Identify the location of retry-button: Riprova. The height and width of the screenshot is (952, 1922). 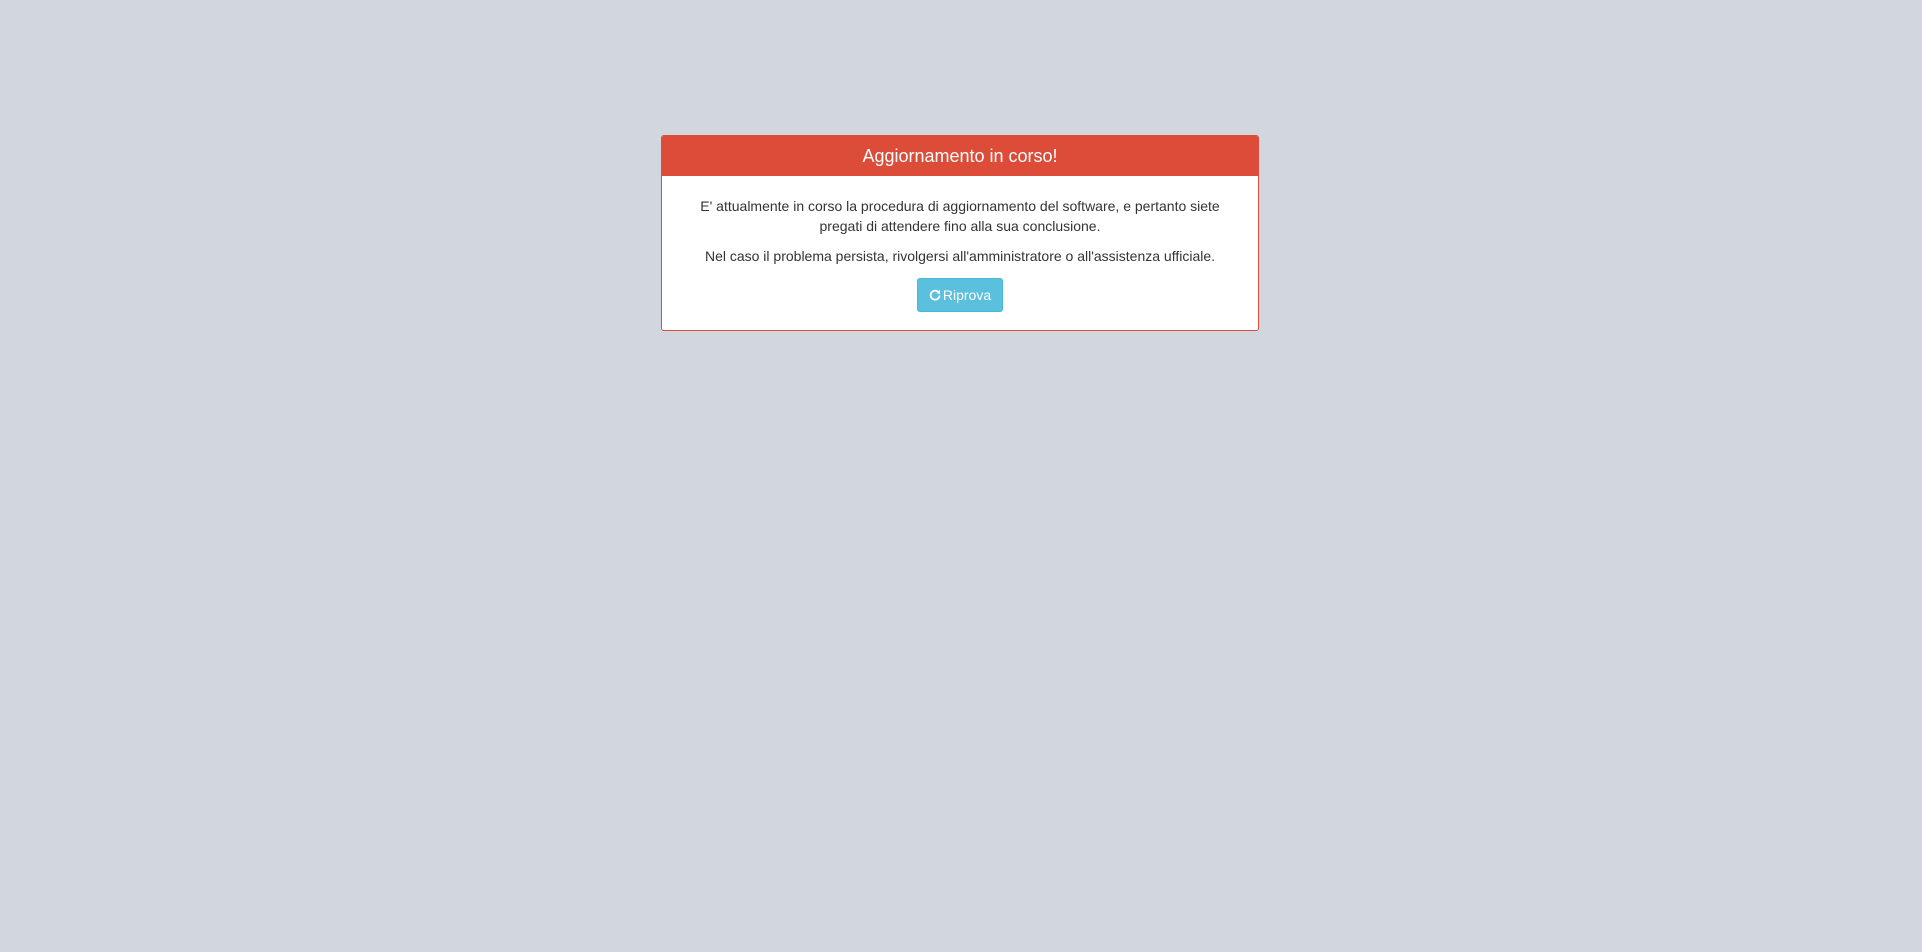
(960, 295).